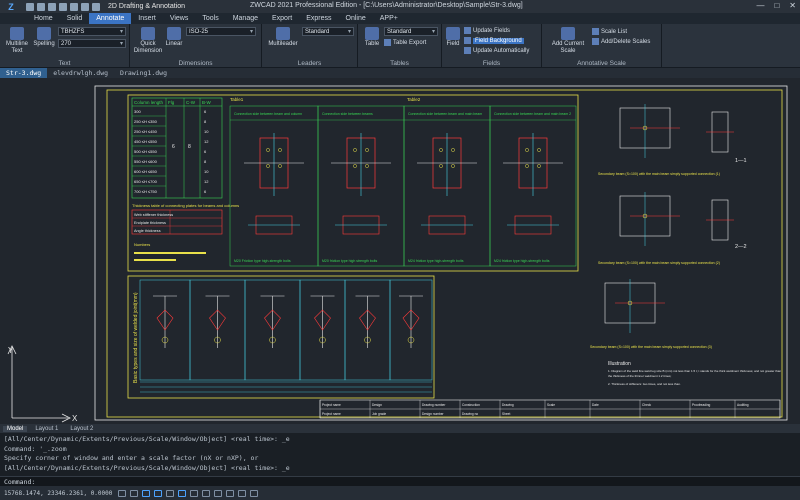  What do you see at coordinates (92, 31) in the screenshot?
I see `text-style-dropdown: TBHZFS` at bounding box center [92, 31].